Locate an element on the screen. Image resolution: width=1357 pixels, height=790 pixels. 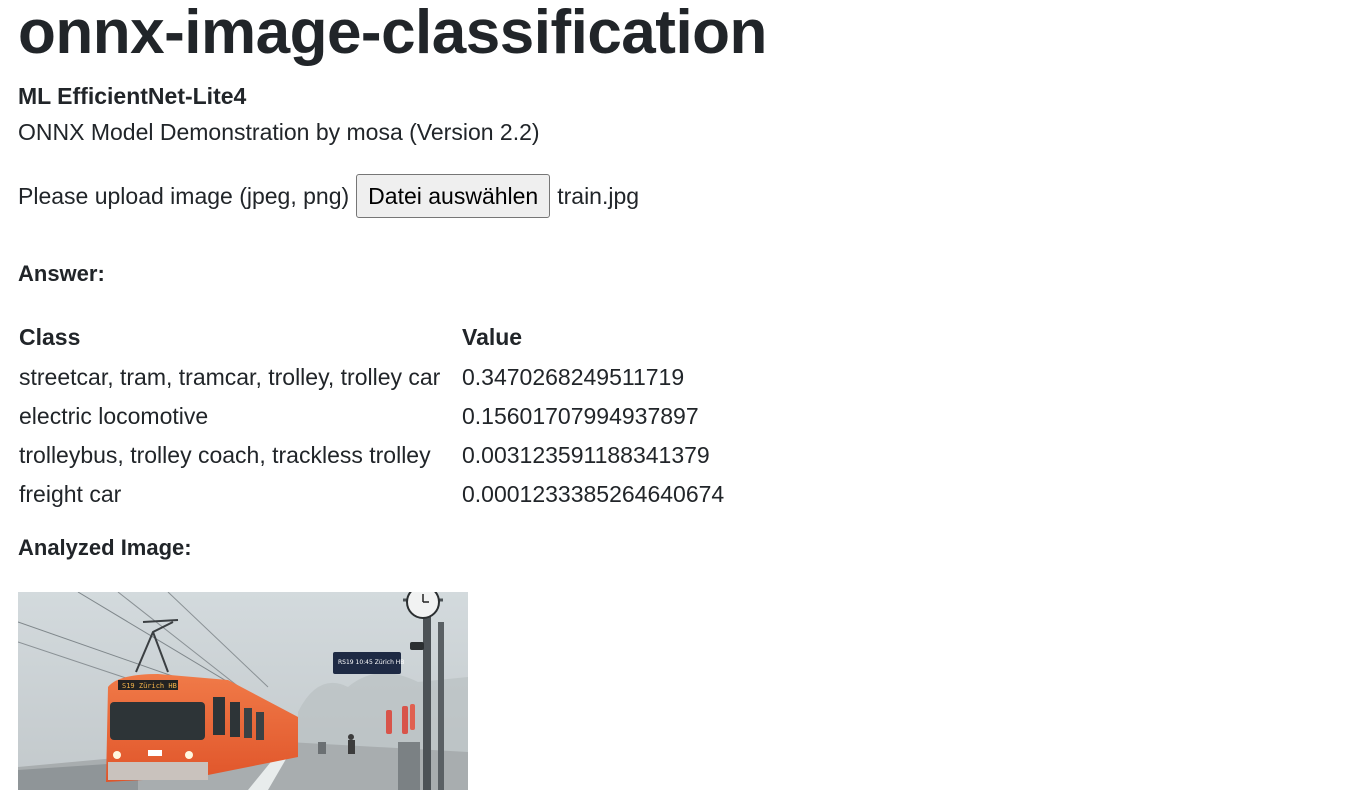
column-header-value: Value is located at coordinates (492, 337).